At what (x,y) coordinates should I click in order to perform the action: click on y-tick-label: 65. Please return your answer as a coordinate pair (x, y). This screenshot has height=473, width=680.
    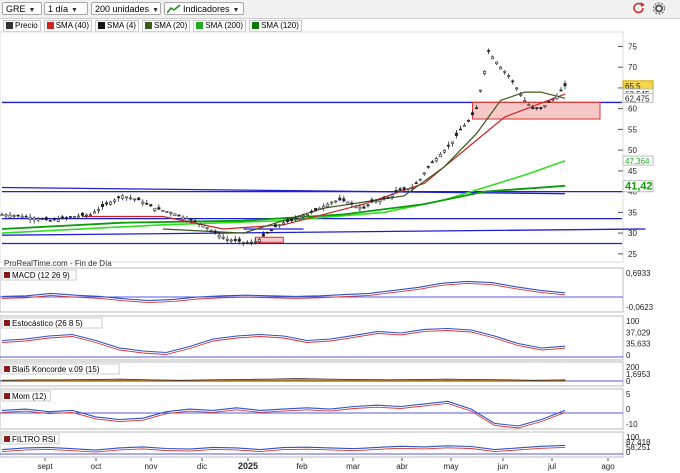
    Looking at the image, I should click on (632, 88).